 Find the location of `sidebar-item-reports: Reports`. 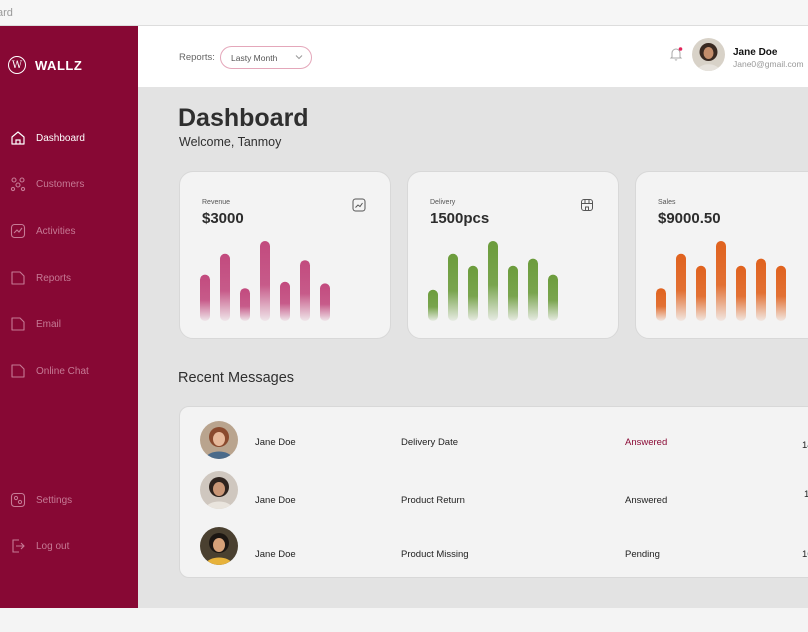

sidebar-item-reports: Reports is located at coordinates (40, 278).